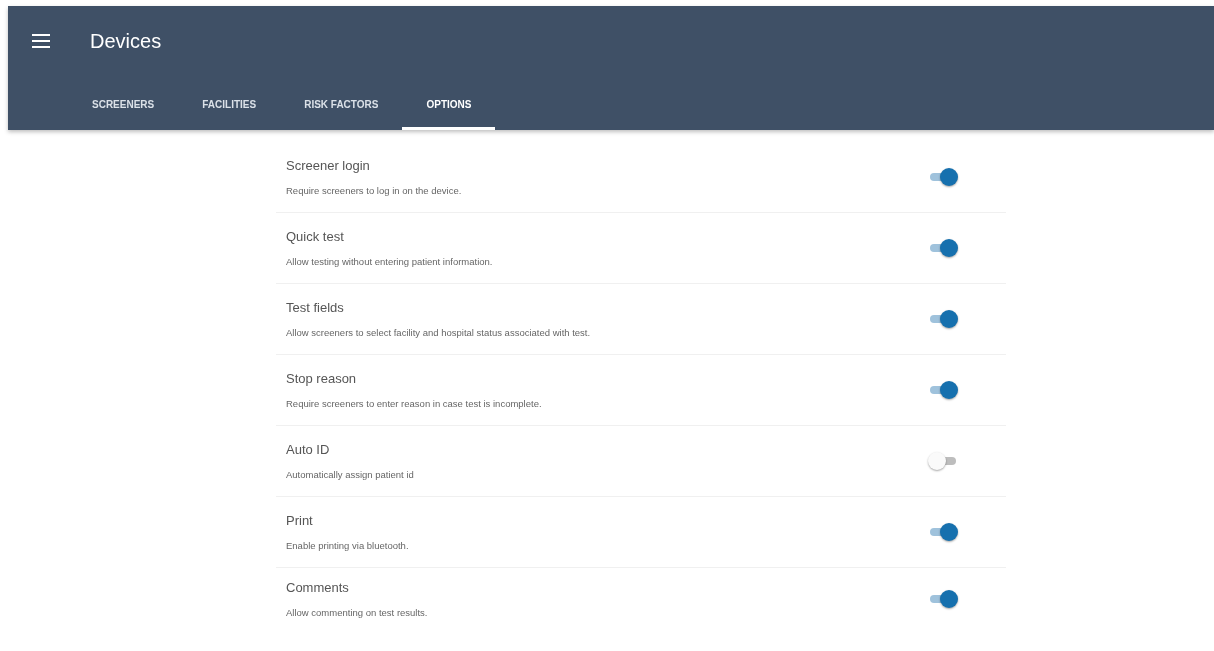 The height and width of the screenshot is (651, 1214). What do you see at coordinates (328, 165) in the screenshot?
I see `option-title: Screener login` at bounding box center [328, 165].